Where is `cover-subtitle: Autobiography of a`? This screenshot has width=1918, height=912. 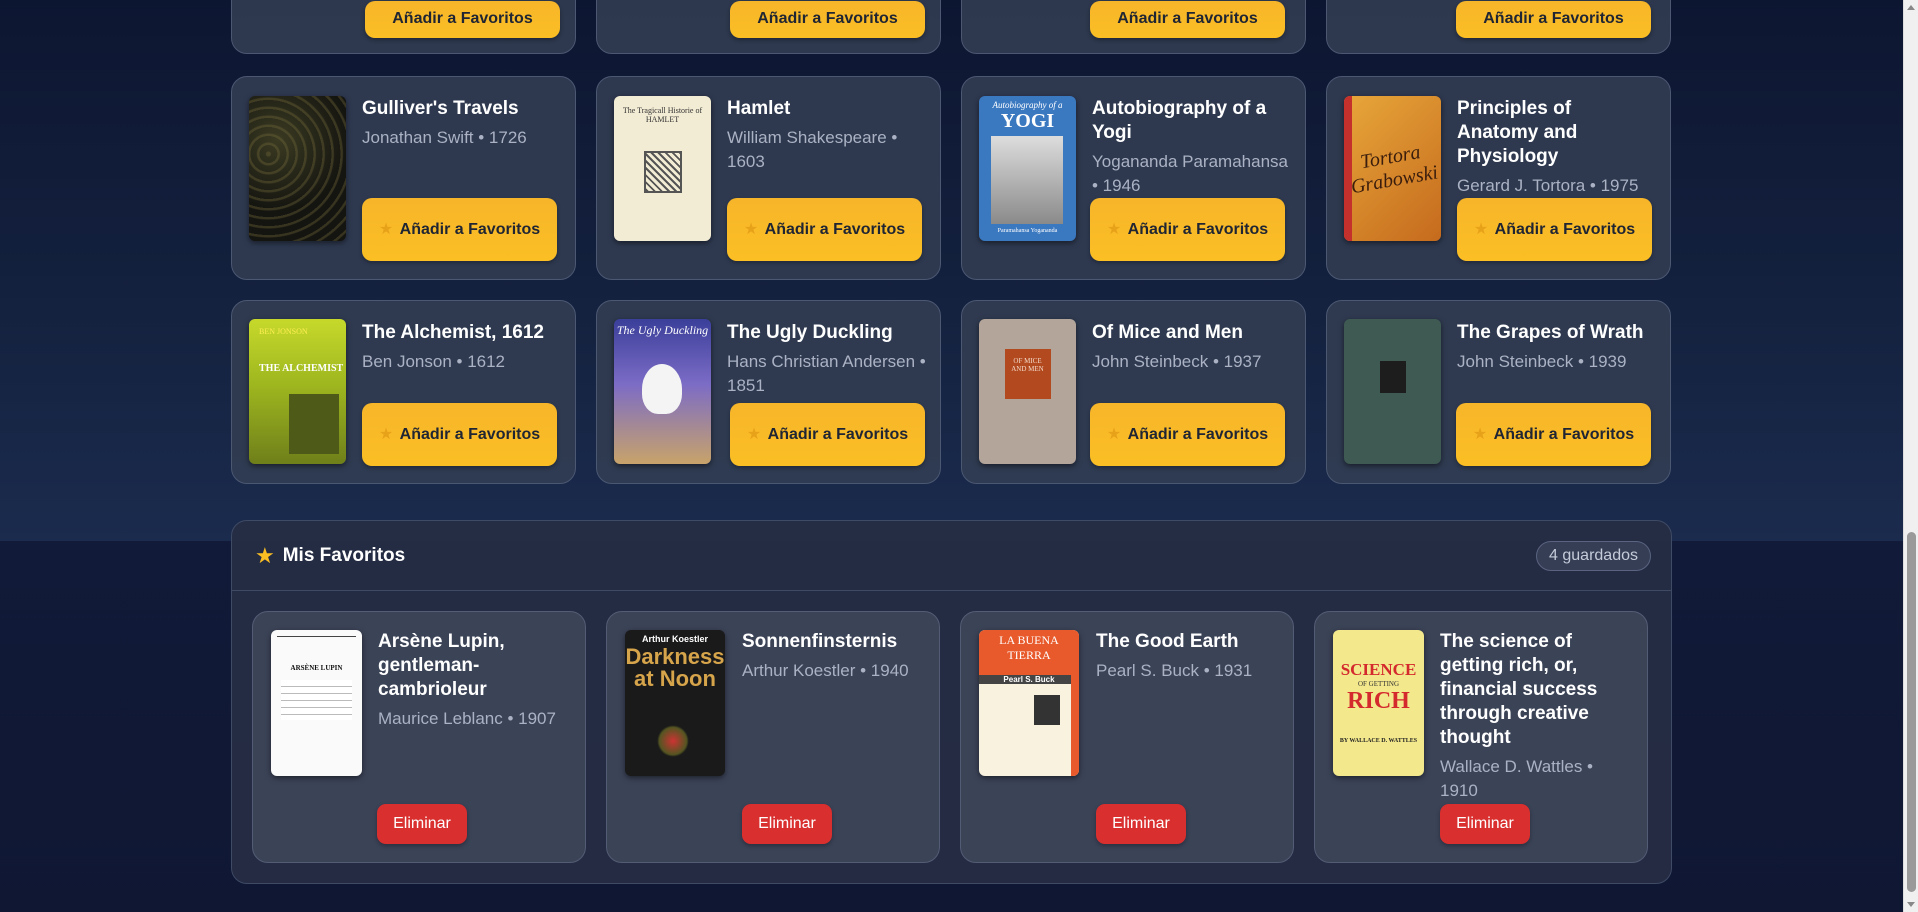
cover-subtitle: Autobiography of a is located at coordinates (1027, 105).